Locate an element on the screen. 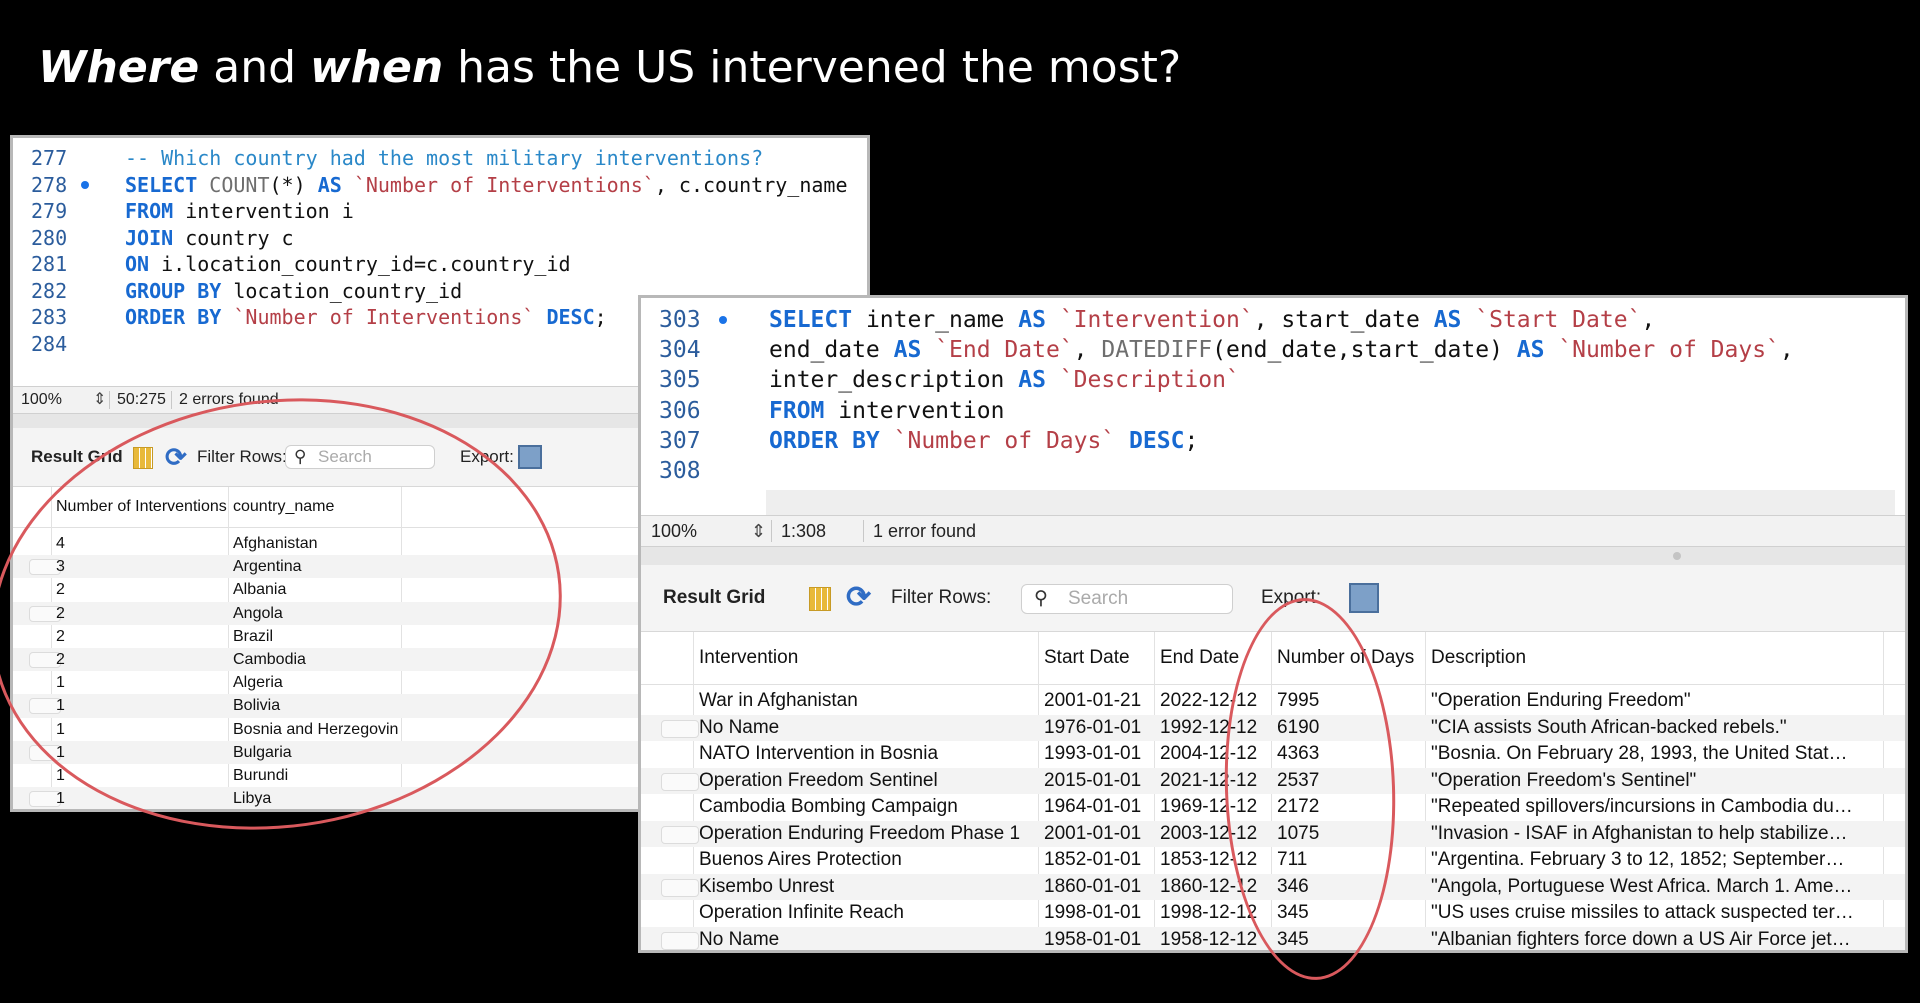 This screenshot has height=1003, width=1920. table-cell: Afghanistan is located at coordinates (315, 543).